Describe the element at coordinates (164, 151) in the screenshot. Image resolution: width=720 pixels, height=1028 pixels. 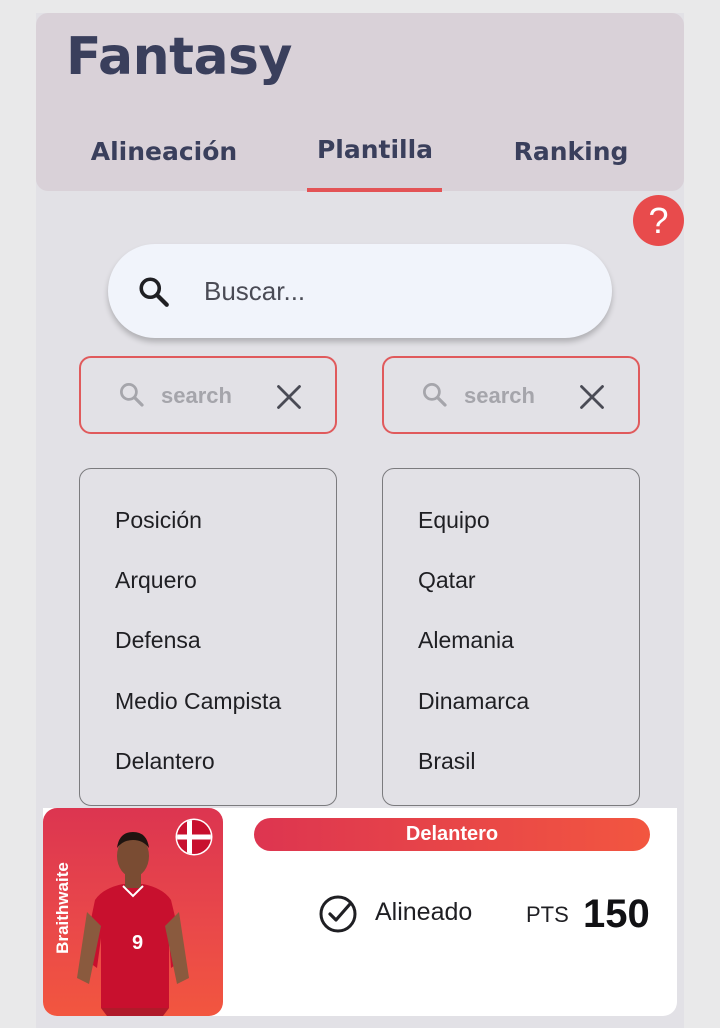
I see `tab-alineacion: Alineación` at that location.